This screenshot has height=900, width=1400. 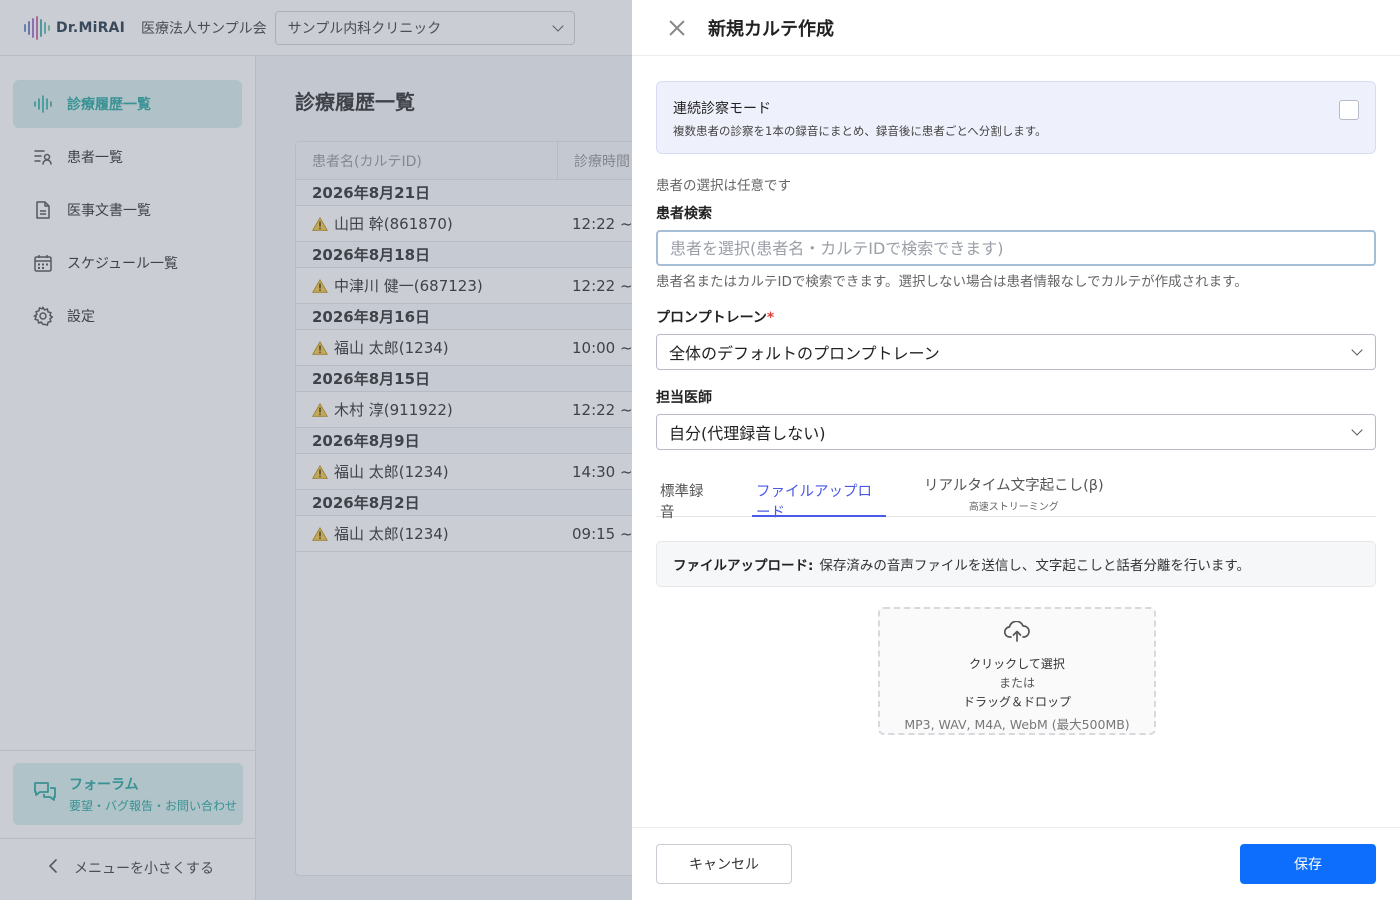 What do you see at coordinates (743, 566) in the screenshot?
I see `upload-info-title: ファイルアップロード:` at bounding box center [743, 566].